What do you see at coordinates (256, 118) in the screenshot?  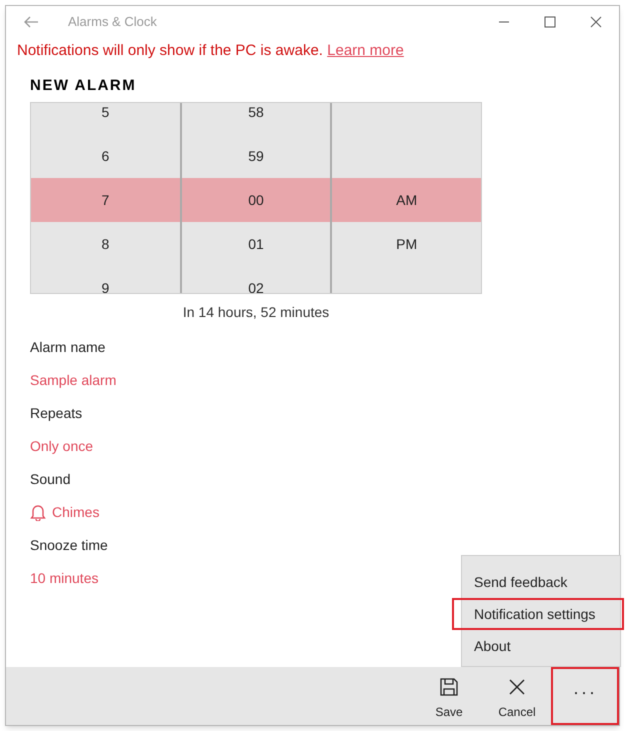 I see `picker-item: 58` at bounding box center [256, 118].